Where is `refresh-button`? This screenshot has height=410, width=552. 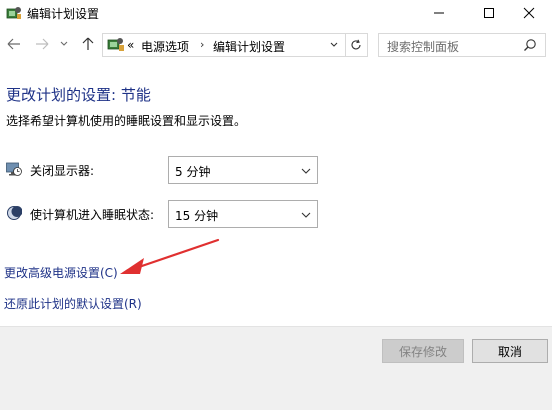 refresh-button is located at coordinates (356, 45).